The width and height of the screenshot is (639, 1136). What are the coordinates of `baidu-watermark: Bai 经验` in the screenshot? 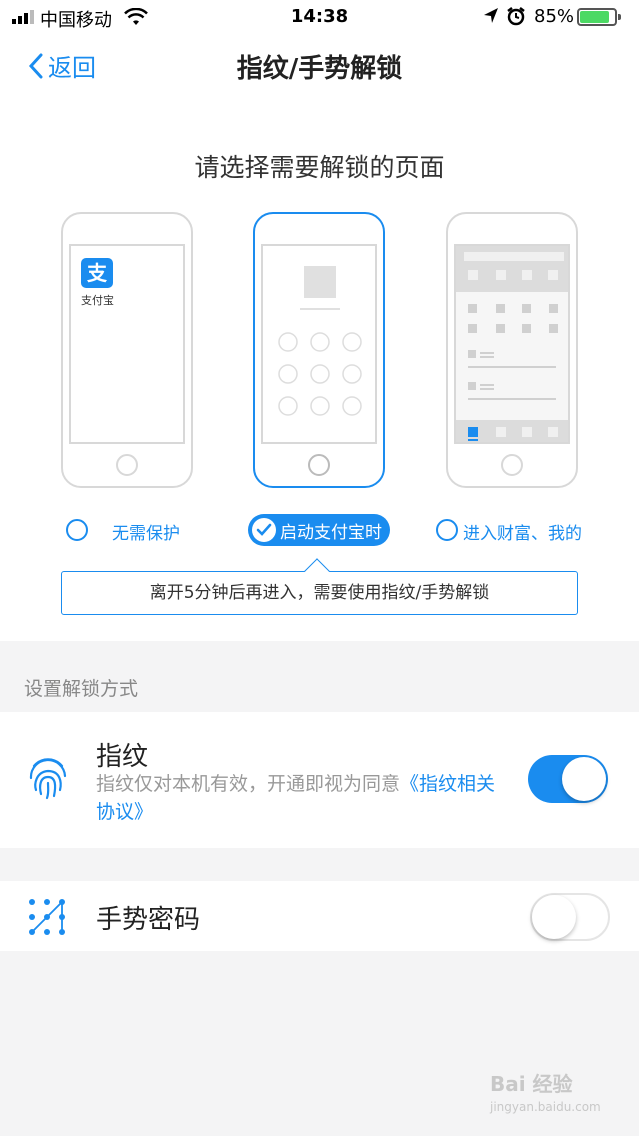 It's located at (531, 1084).